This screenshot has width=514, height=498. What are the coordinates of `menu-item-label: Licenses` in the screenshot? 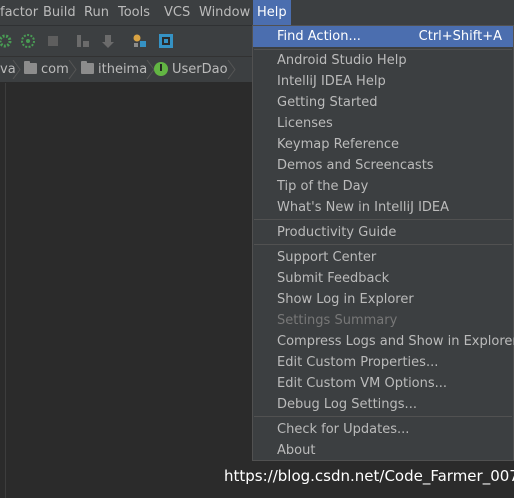 It's located at (305, 123).